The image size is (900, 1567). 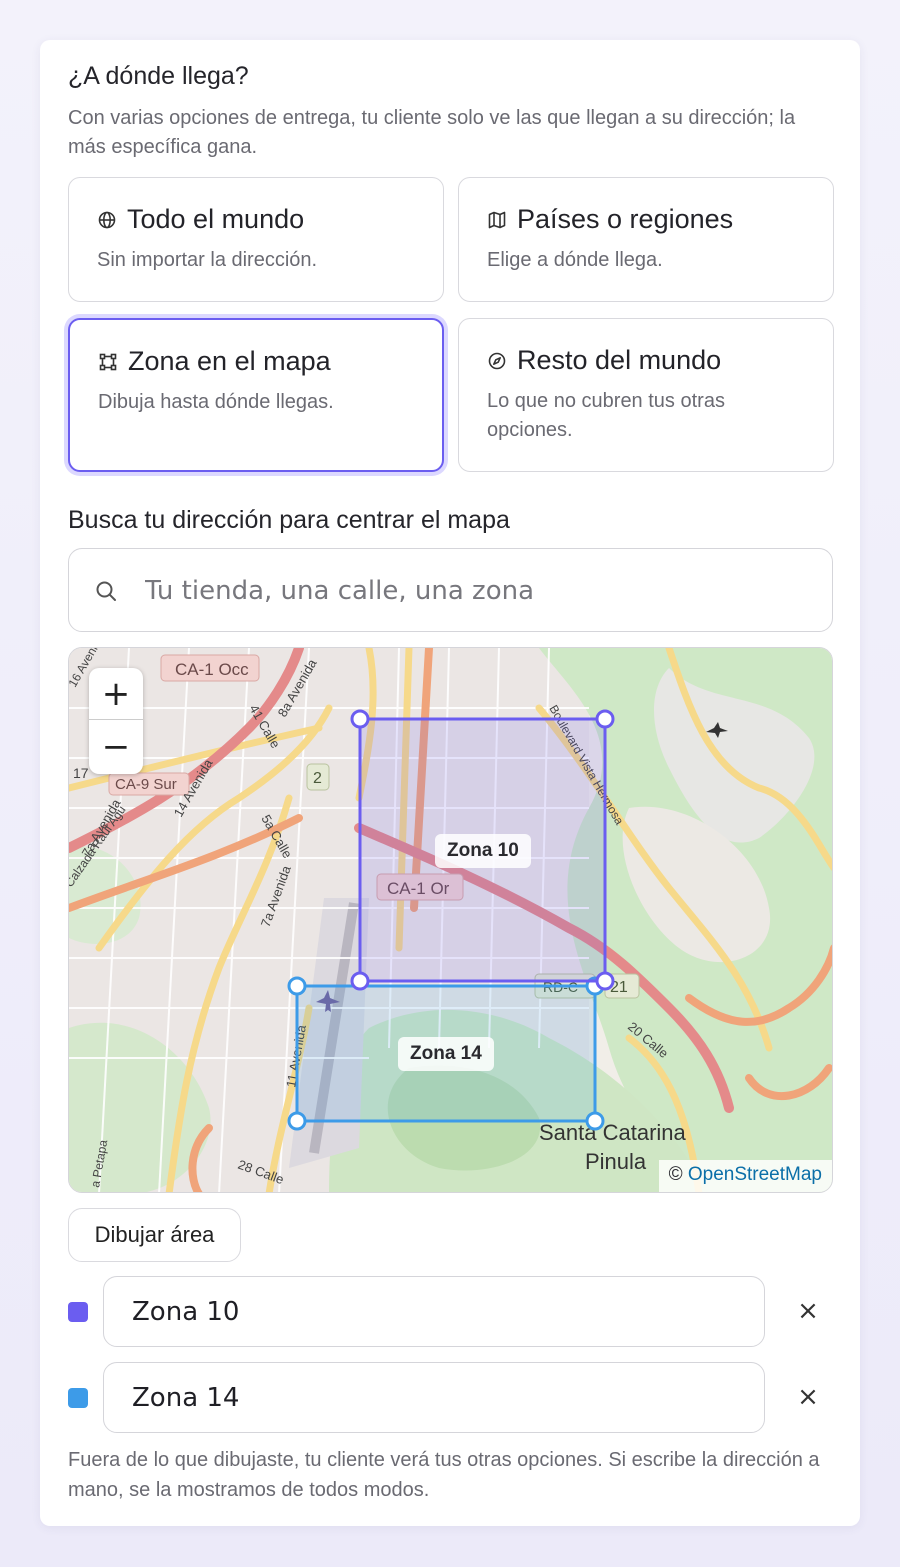 I want to click on globe-icon, so click(x=107, y=219).